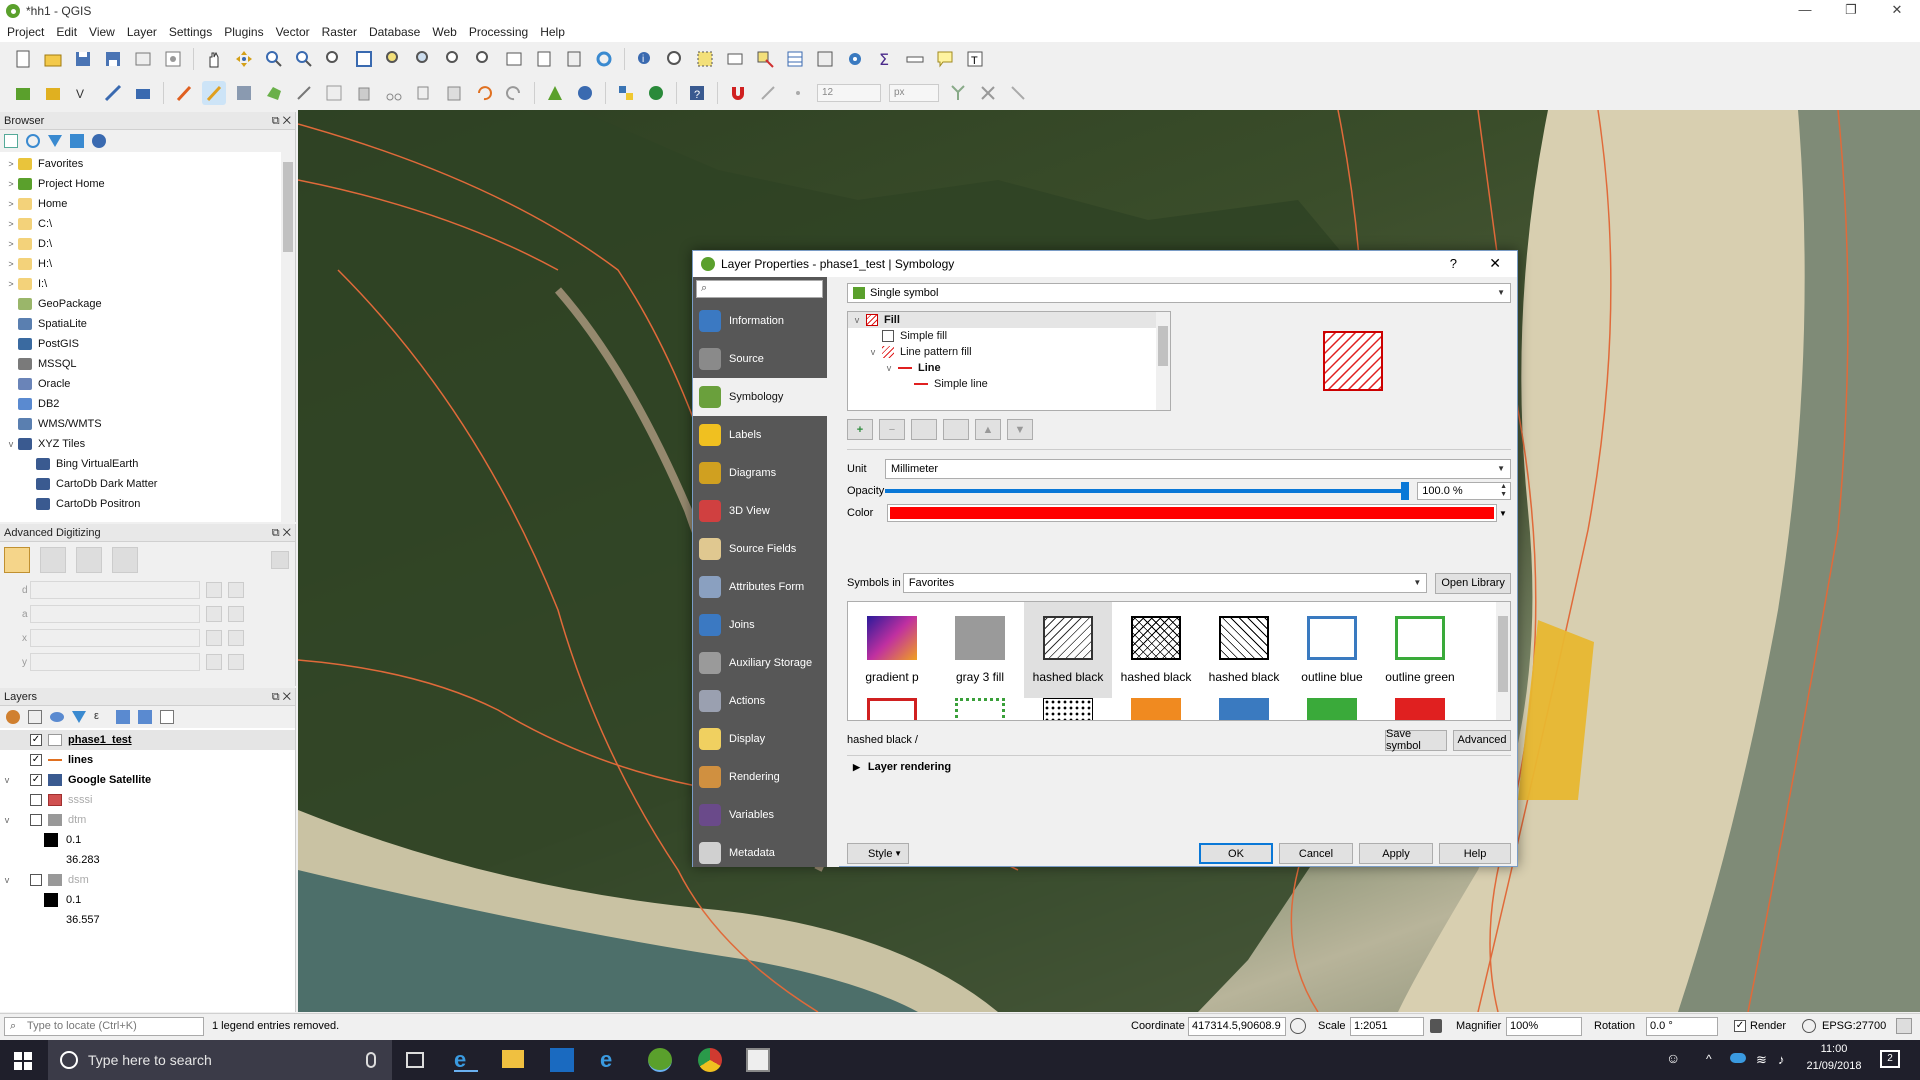  I want to click on cancel-button: Cancel, so click(1316, 853).